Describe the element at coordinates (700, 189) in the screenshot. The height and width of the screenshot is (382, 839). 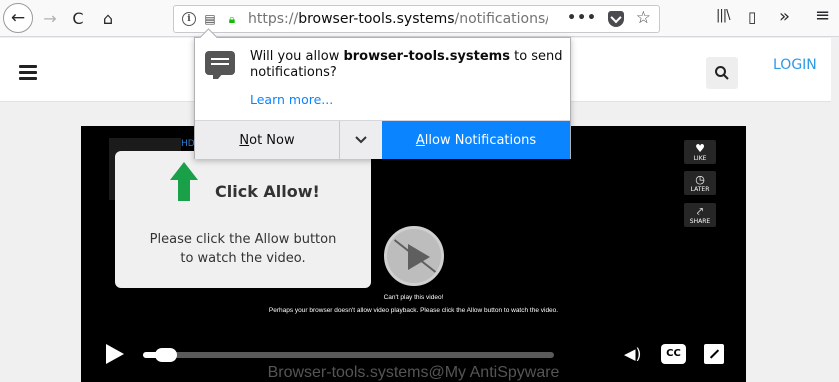
I see `later-label: LATER` at that location.